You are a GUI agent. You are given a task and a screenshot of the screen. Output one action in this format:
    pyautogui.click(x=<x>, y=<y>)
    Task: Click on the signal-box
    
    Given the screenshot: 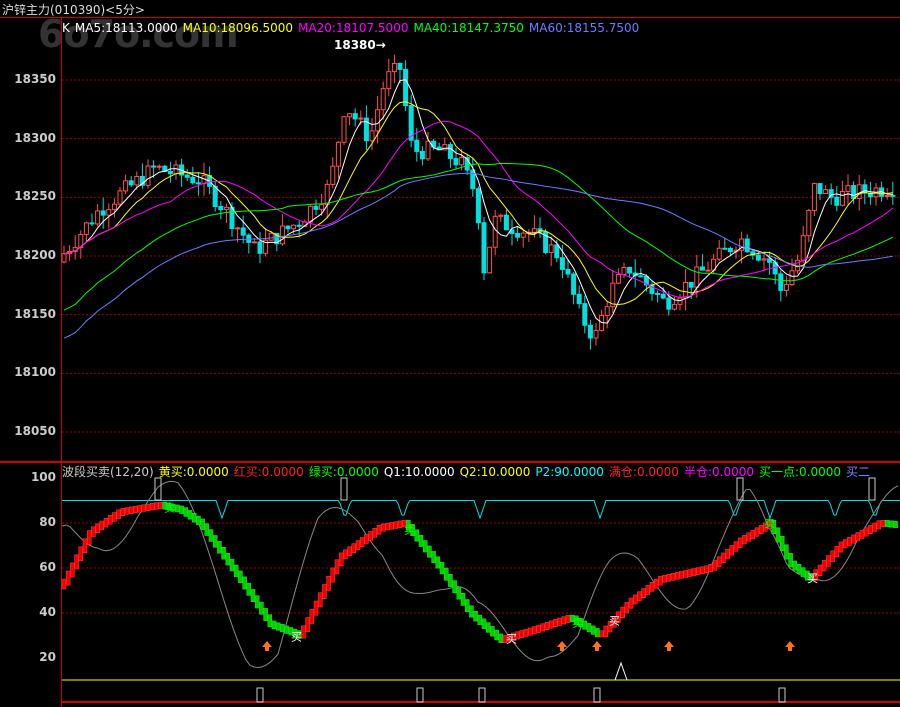 What is the action you would take?
    pyautogui.click(x=260, y=695)
    